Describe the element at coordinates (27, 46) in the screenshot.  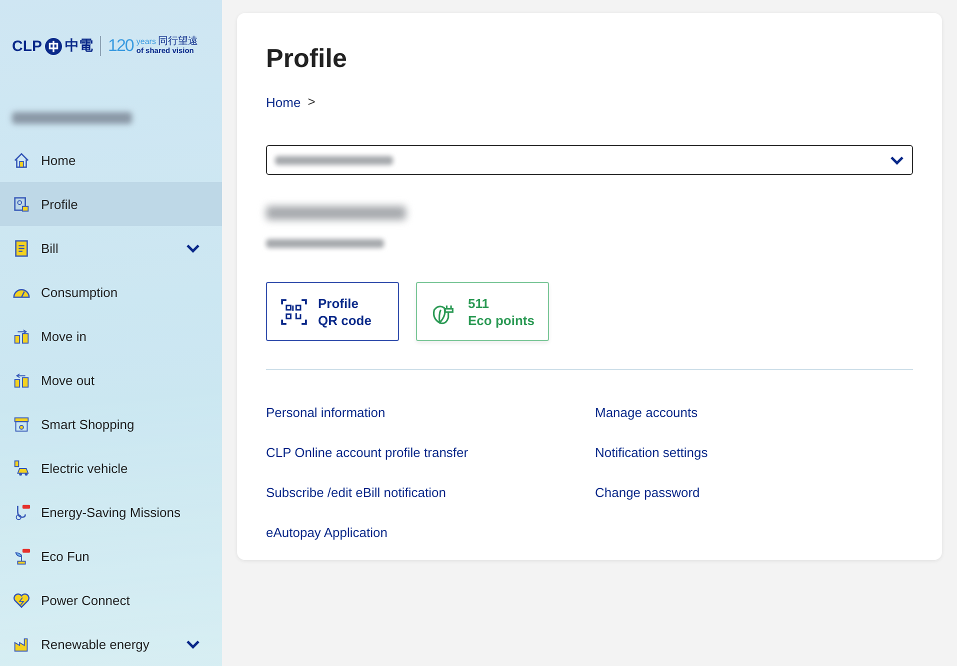
I see `brand-logo-text: CLP` at that location.